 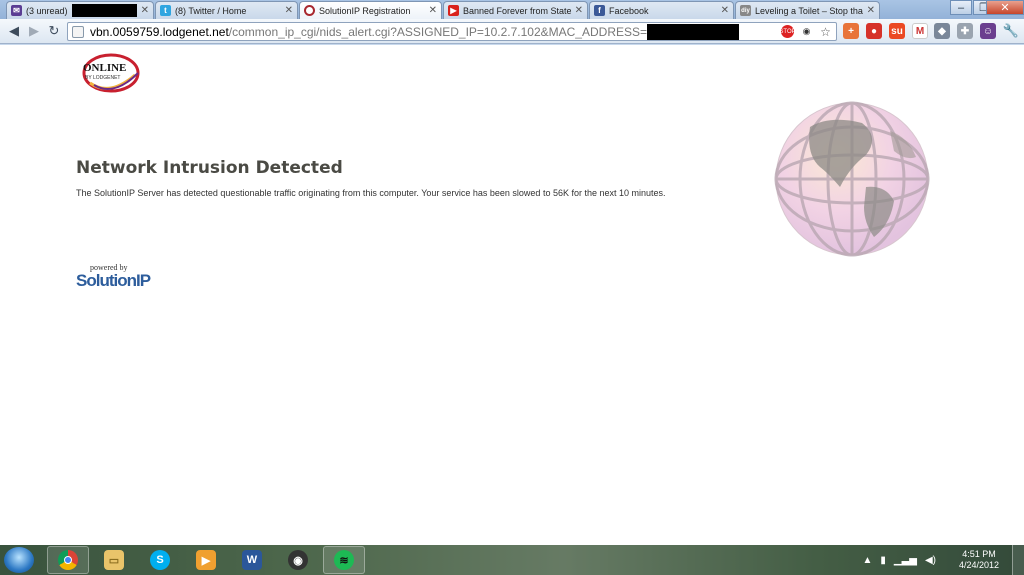 I want to click on adblock-icon: STOP, so click(x=787, y=31).